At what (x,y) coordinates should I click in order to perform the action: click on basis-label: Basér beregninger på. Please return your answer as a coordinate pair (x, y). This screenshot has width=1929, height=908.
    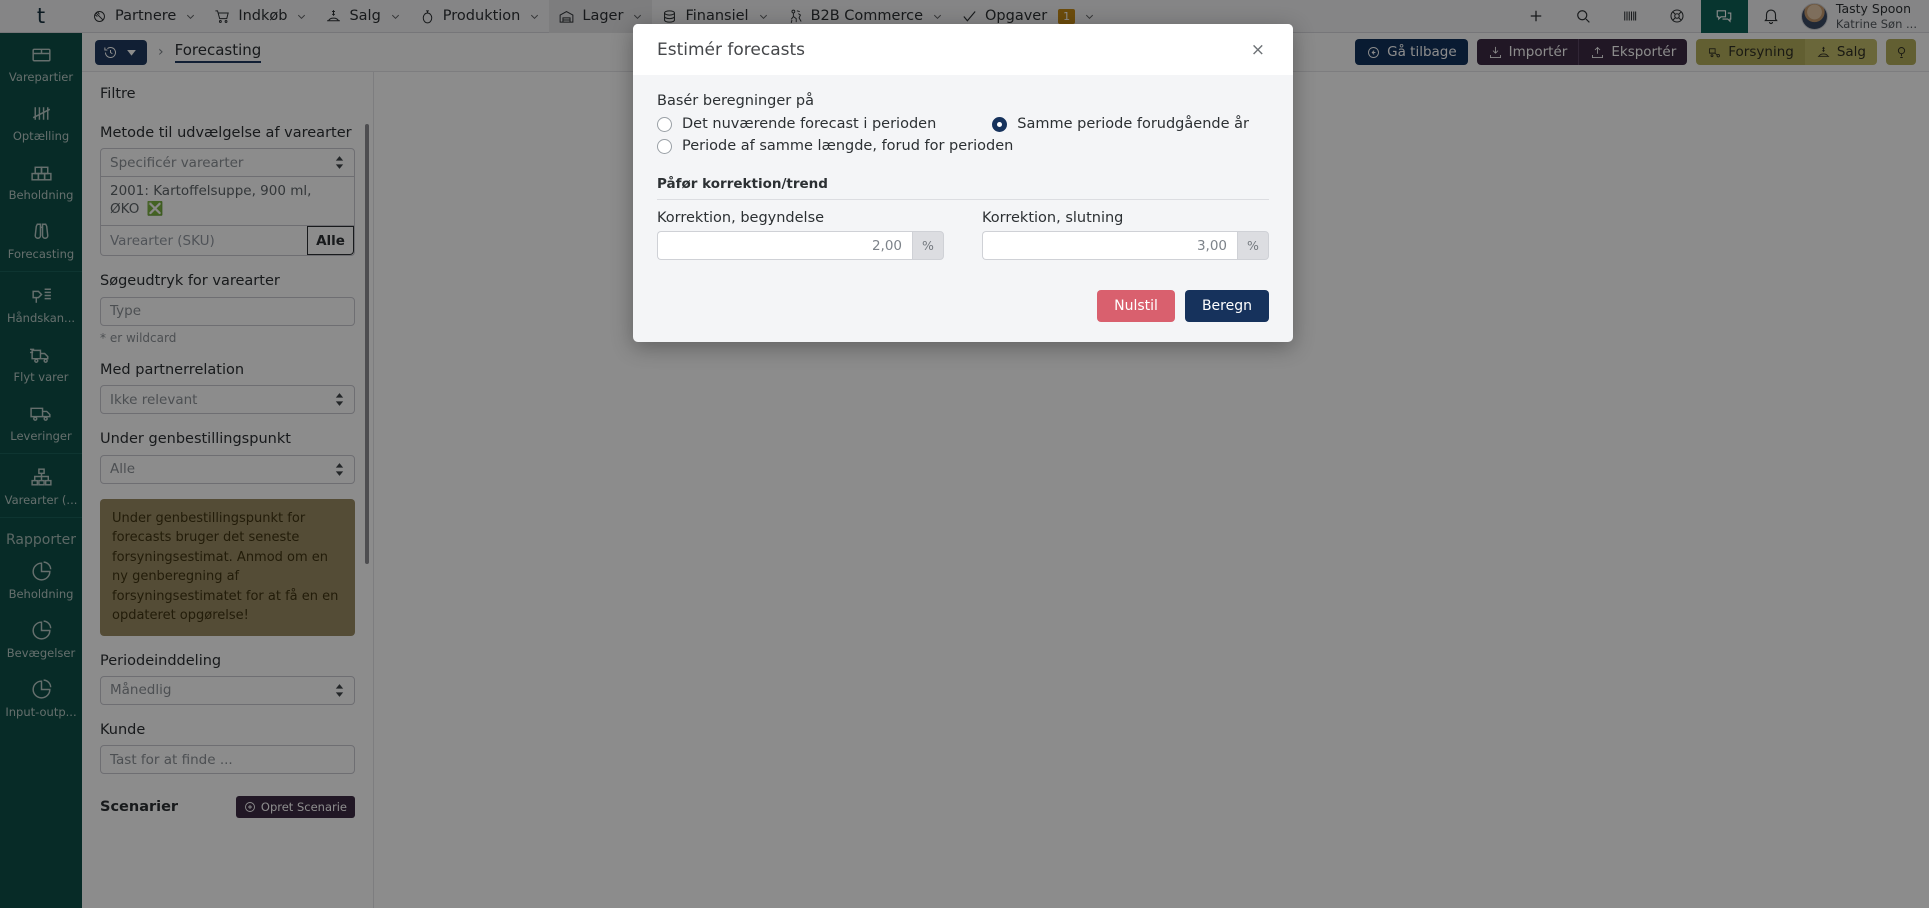
    Looking at the image, I should click on (735, 101).